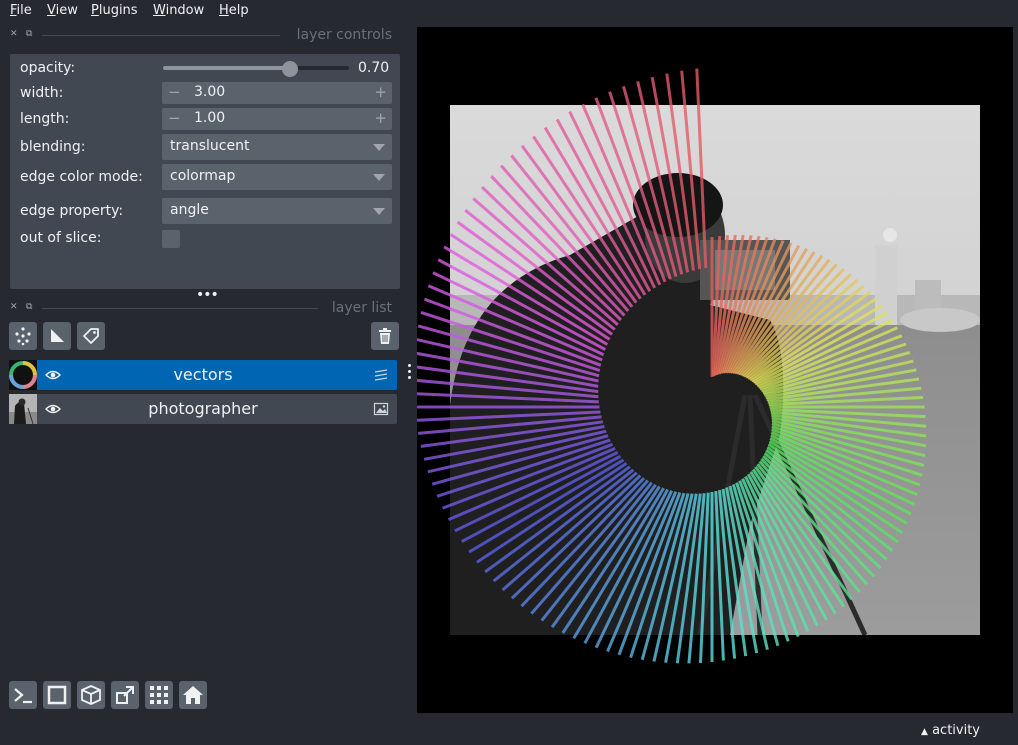  I want to click on layer-list-header: ✕ ⧉ layer list, so click(201, 309).